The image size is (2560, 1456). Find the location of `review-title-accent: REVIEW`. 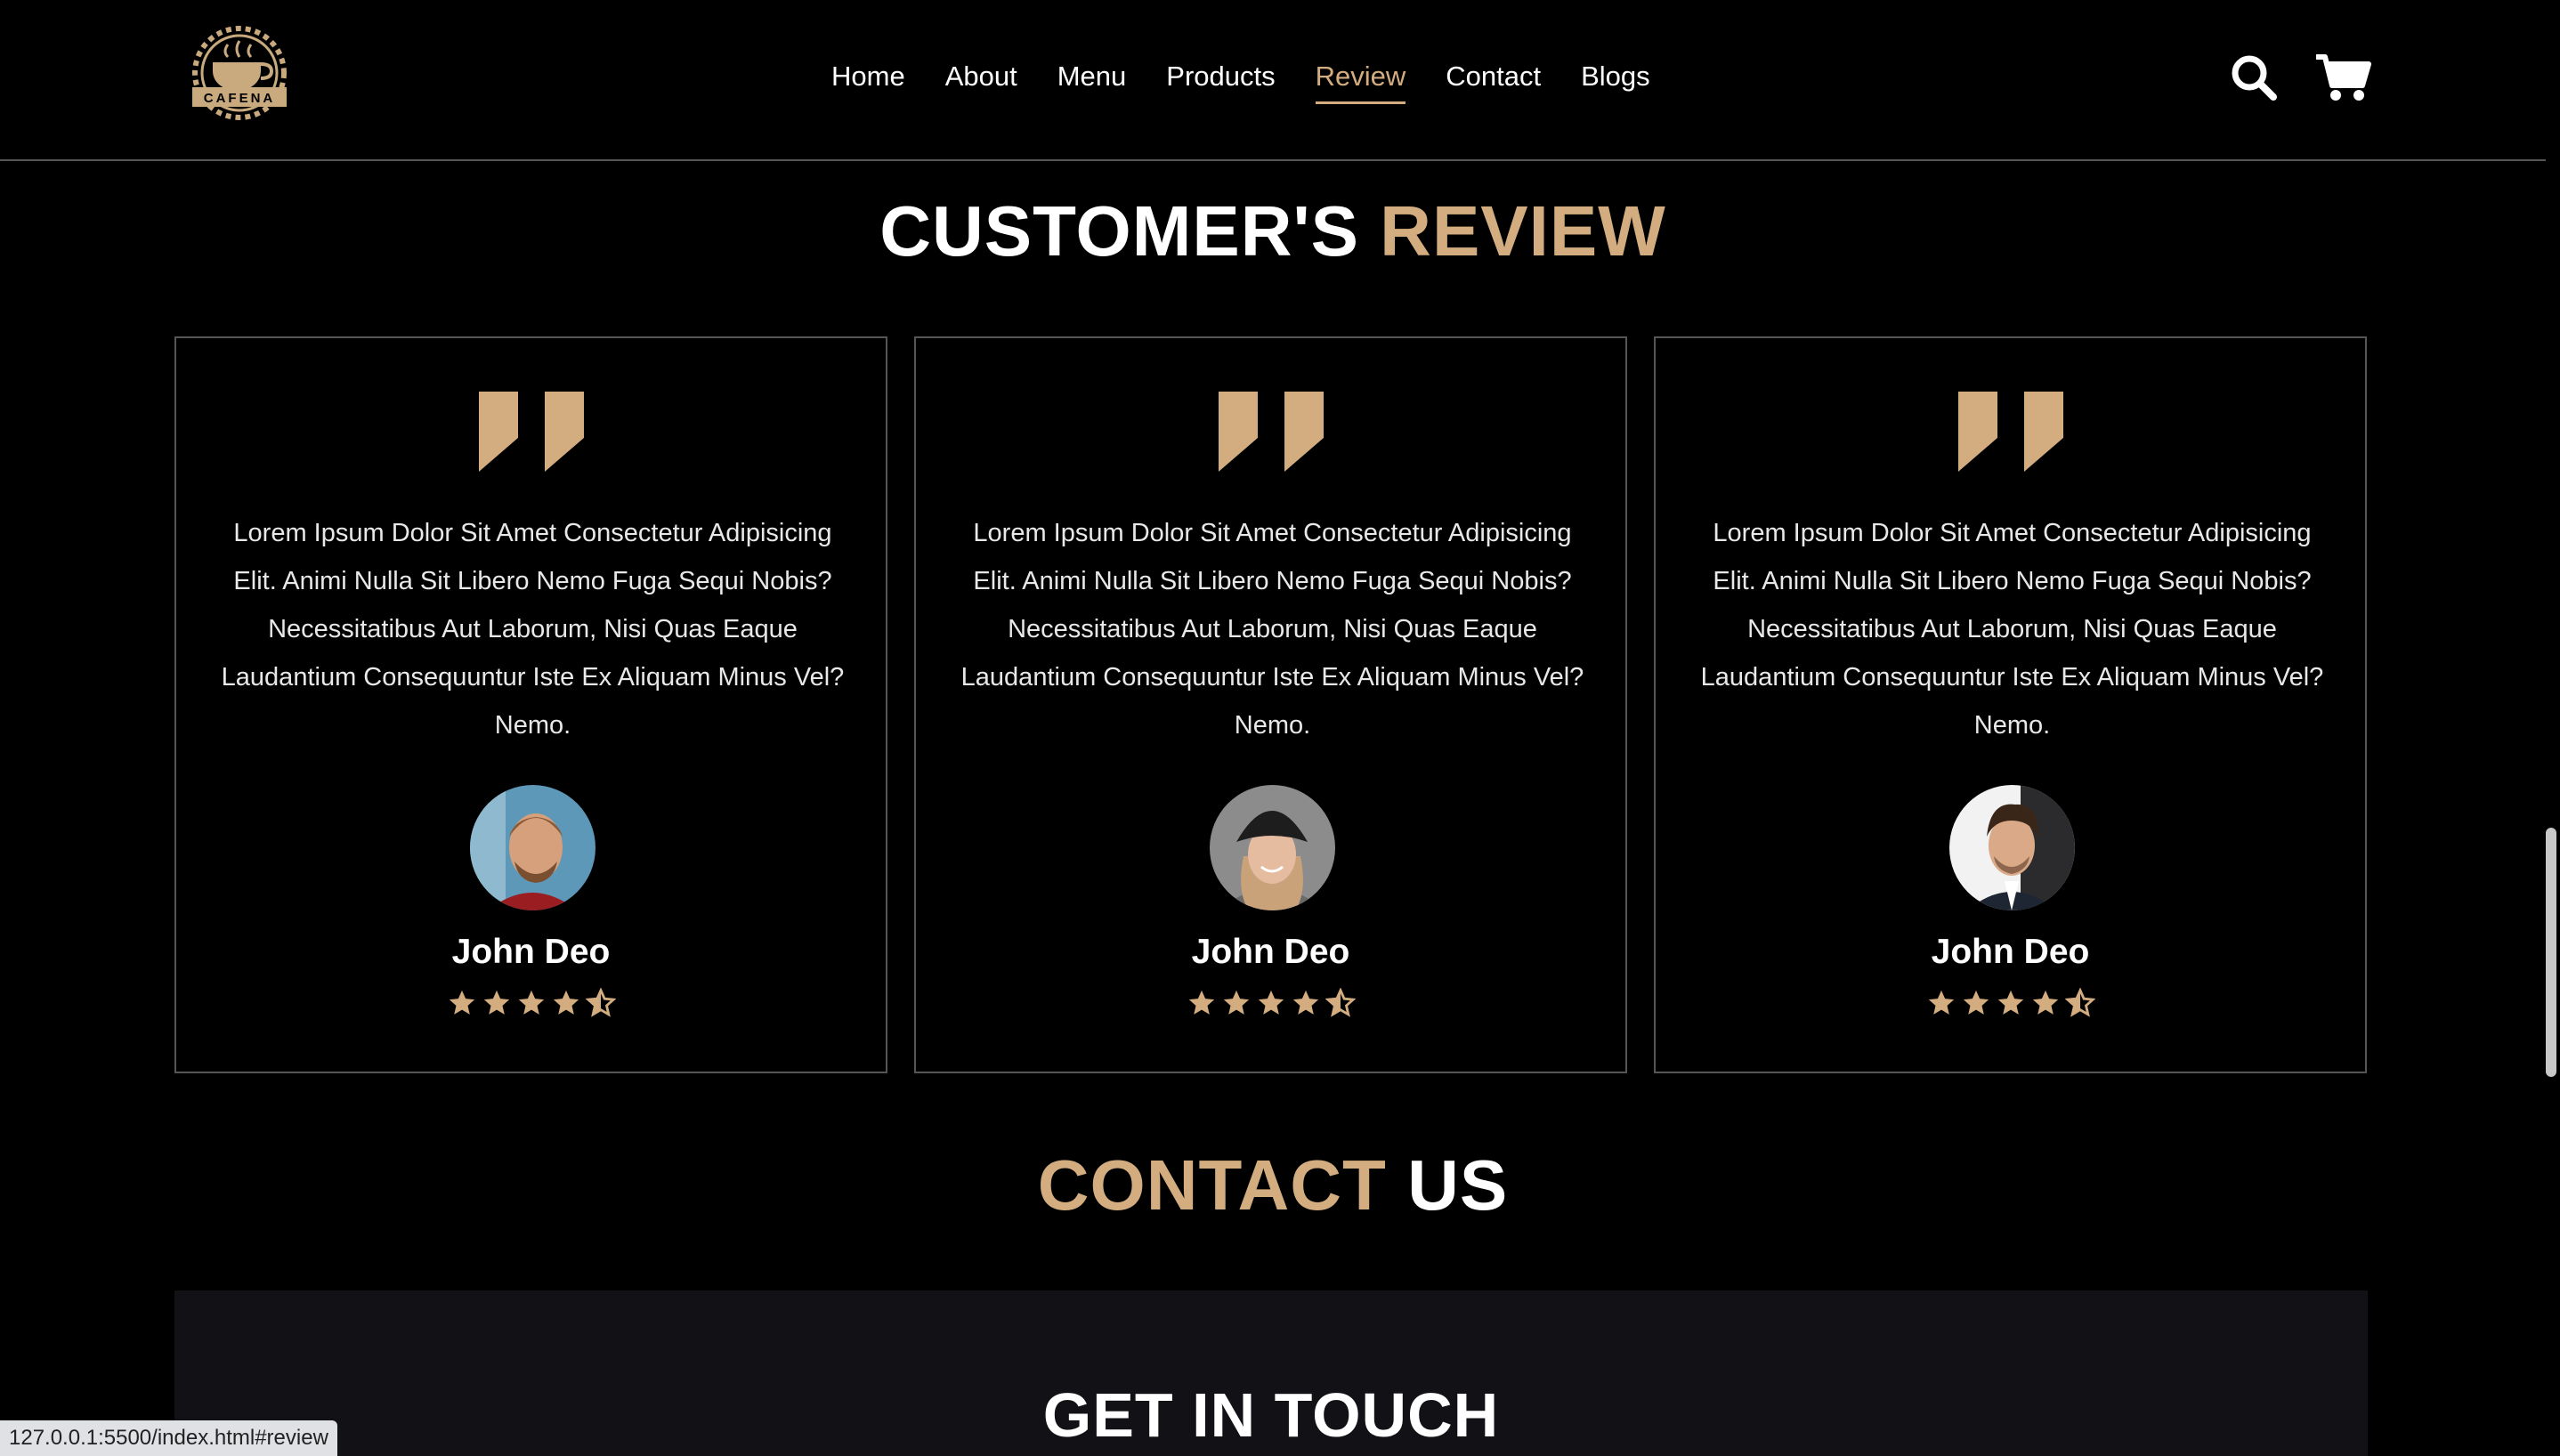

review-title-accent: REVIEW is located at coordinates (1523, 231).